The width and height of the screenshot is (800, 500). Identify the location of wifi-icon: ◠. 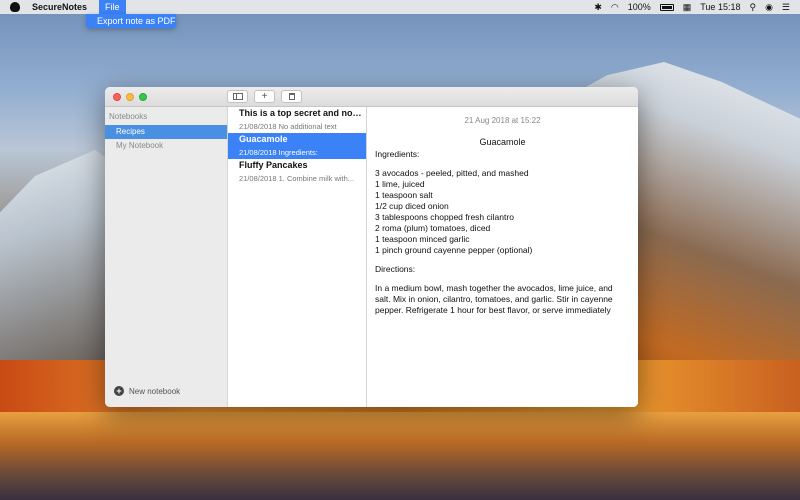
(615, 7).